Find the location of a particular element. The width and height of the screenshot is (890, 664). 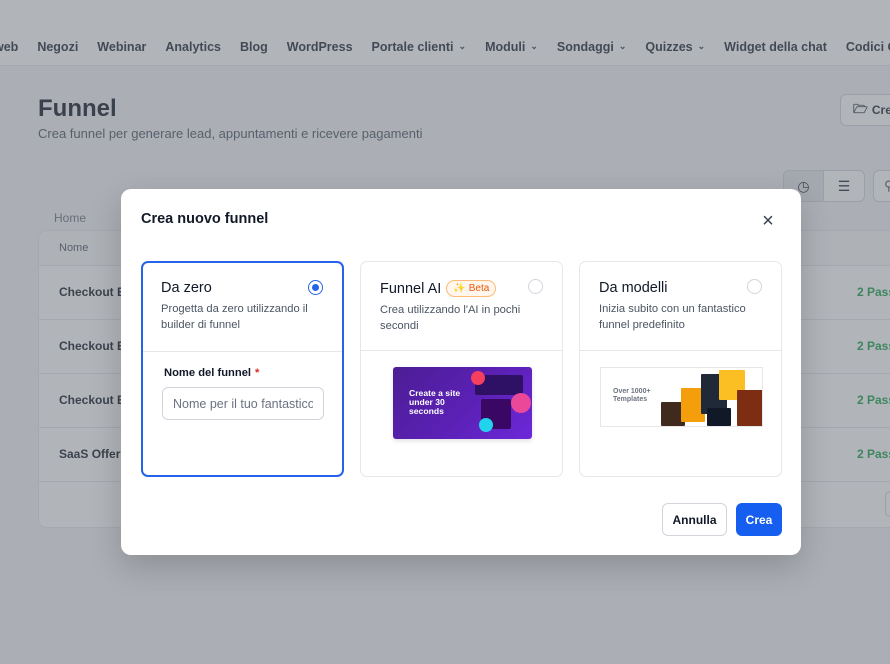

card-description: Crea utilizzando l'AI in pochi secondi is located at coordinates (450, 318).